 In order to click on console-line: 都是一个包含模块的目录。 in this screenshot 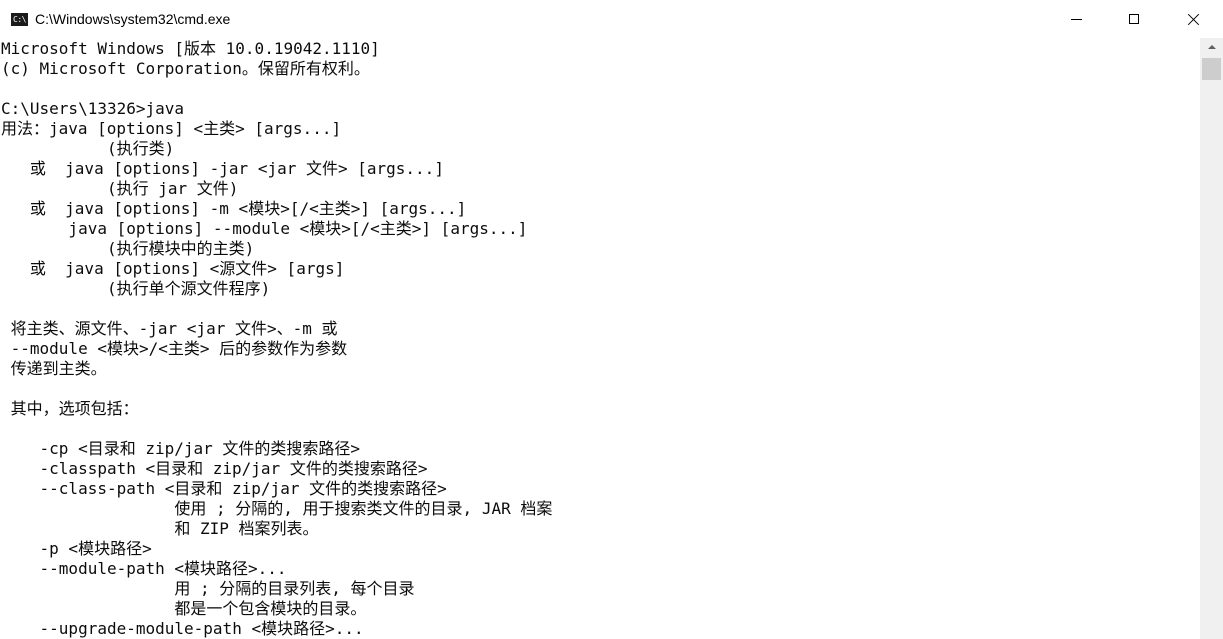, I will do `click(184, 608)`.